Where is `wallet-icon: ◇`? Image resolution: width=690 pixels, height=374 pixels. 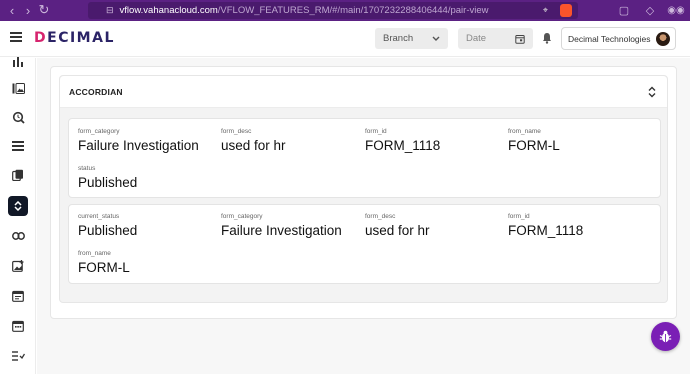 wallet-icon: ◇ is located at coordinates (650, 10).